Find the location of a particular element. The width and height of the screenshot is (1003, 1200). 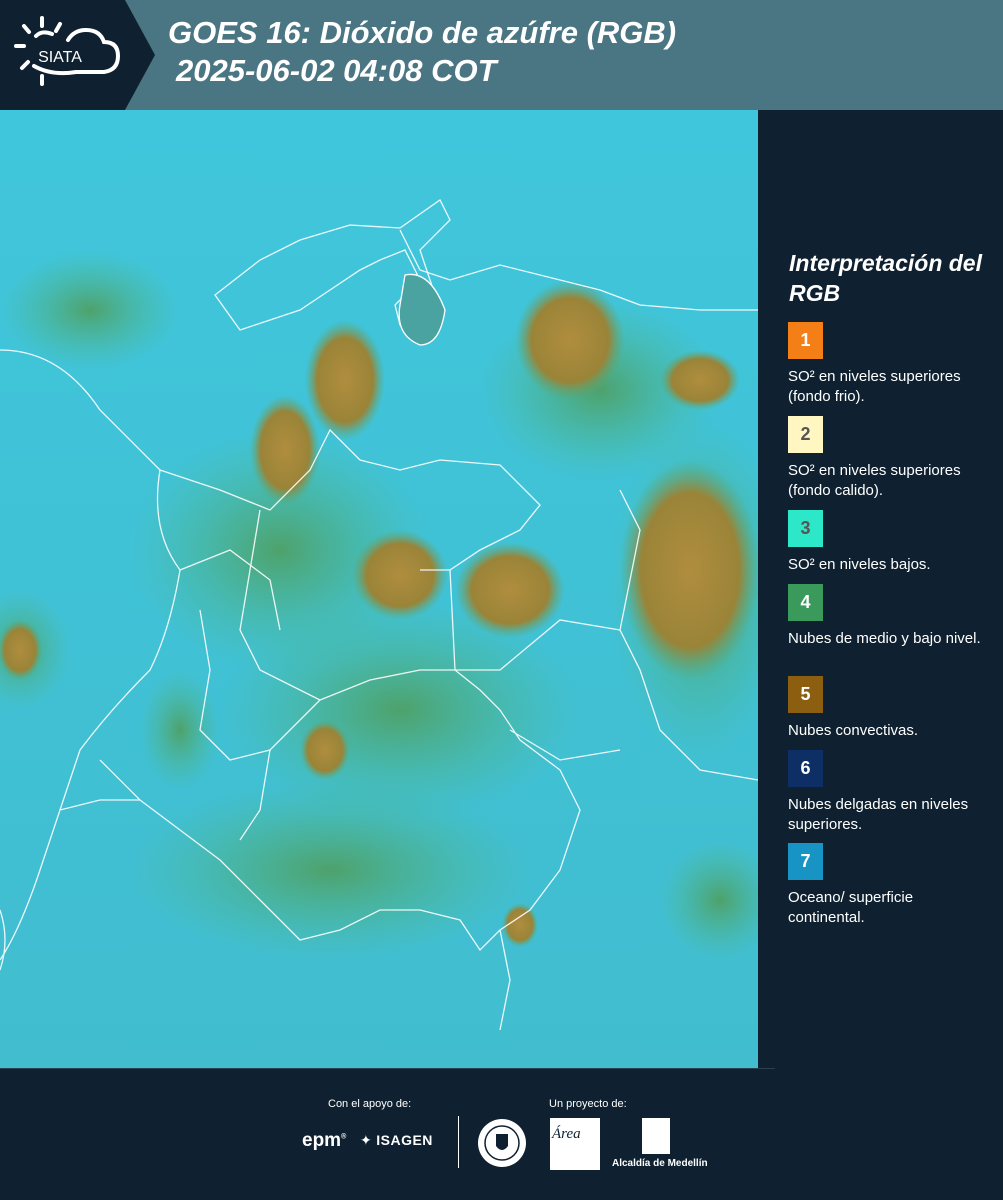

epm-logo: epm® is located at coordinates (324, 1141).